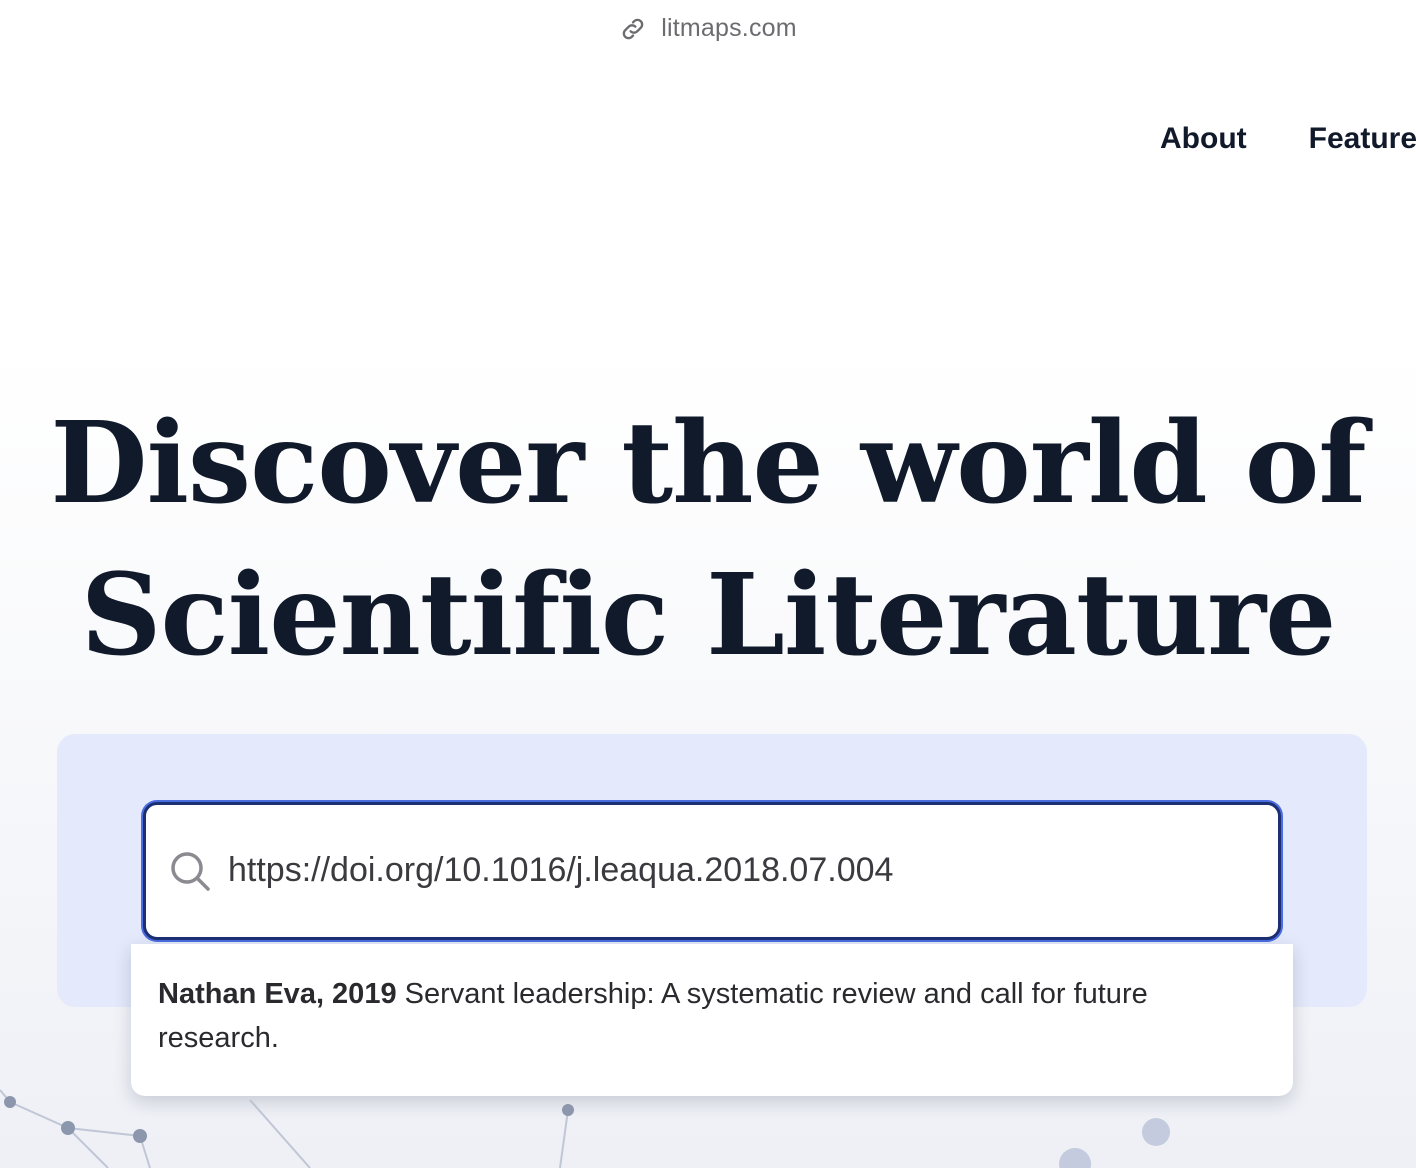  Describe the element at coordinates (633, 28) in the screenshot. I see `link-icon` at that location.